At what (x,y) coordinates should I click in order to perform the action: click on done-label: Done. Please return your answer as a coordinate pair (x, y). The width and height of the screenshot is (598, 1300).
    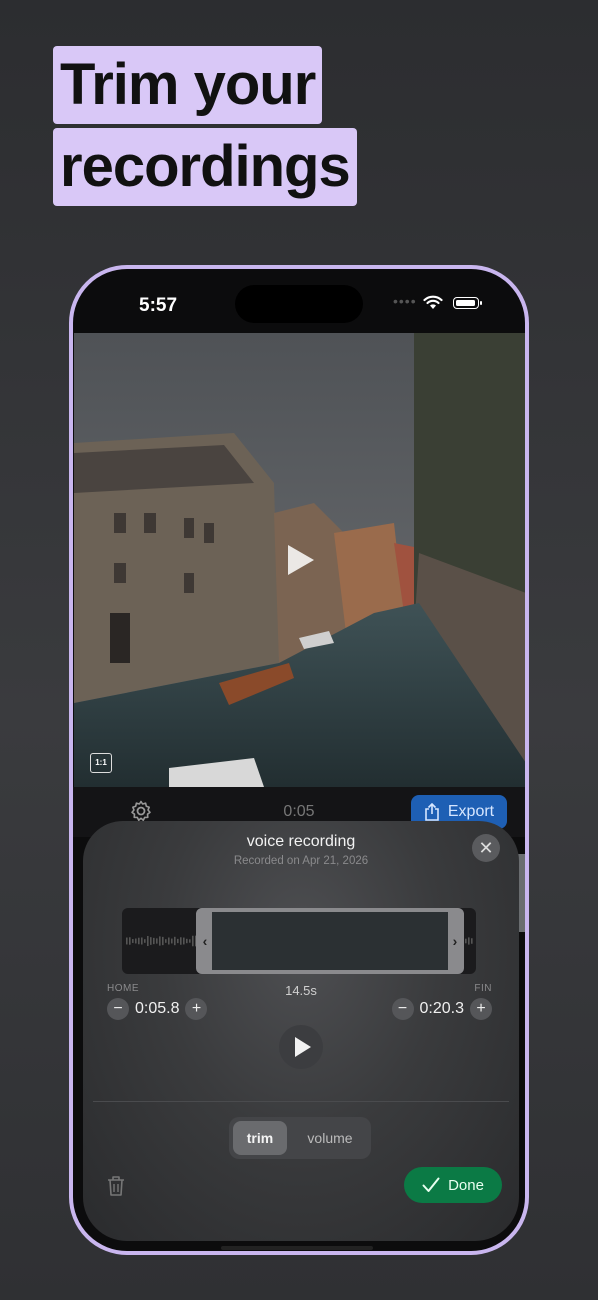
    Looking at the image, I should click on (466, 1185).